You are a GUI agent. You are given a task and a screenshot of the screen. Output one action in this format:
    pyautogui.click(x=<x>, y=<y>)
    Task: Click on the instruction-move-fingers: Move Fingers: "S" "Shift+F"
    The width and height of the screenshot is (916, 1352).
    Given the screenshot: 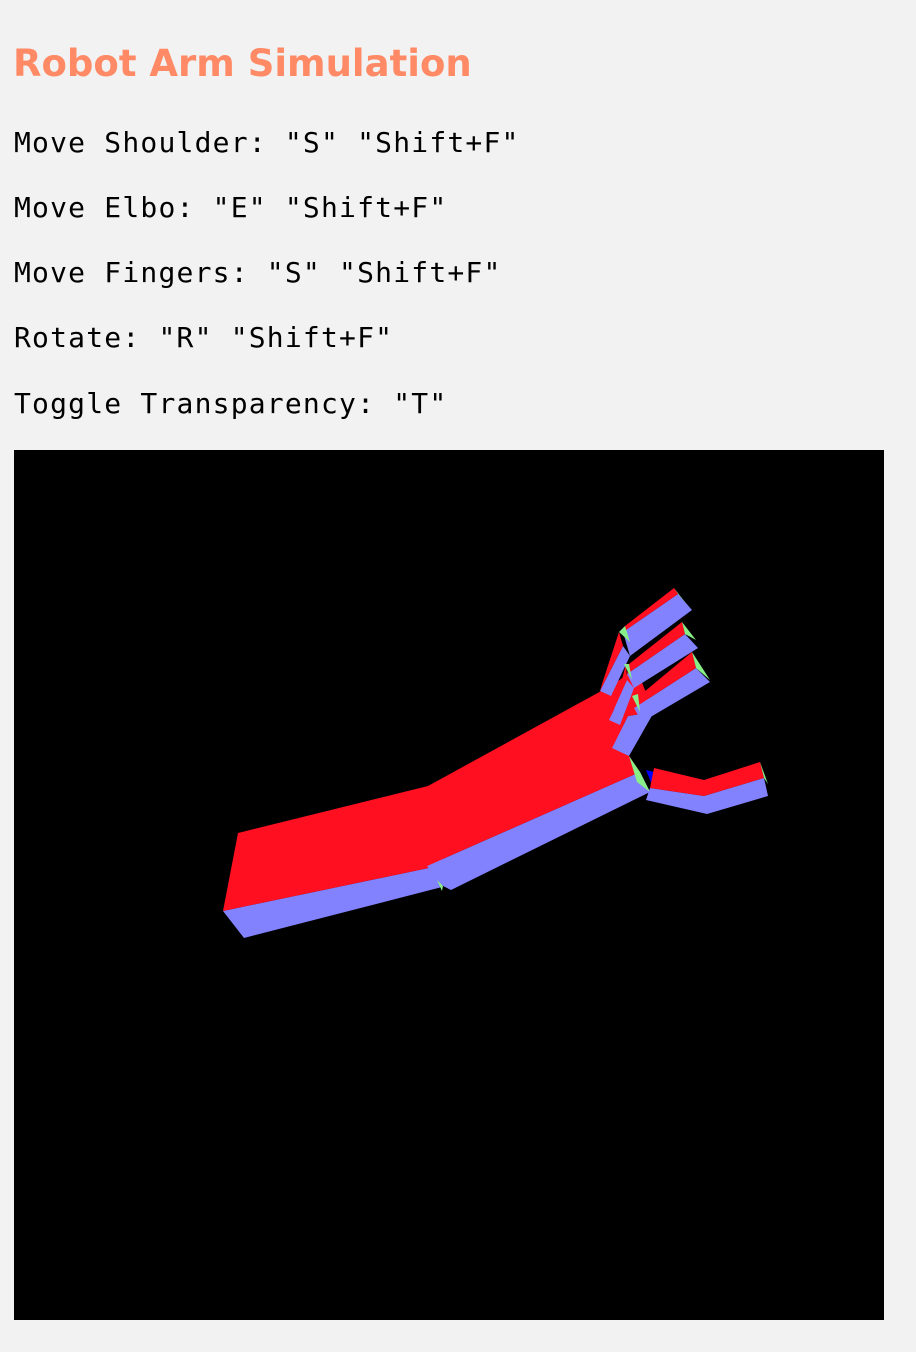 What is the action you would take?
    pyautogui.click(x=258, y=272)
    